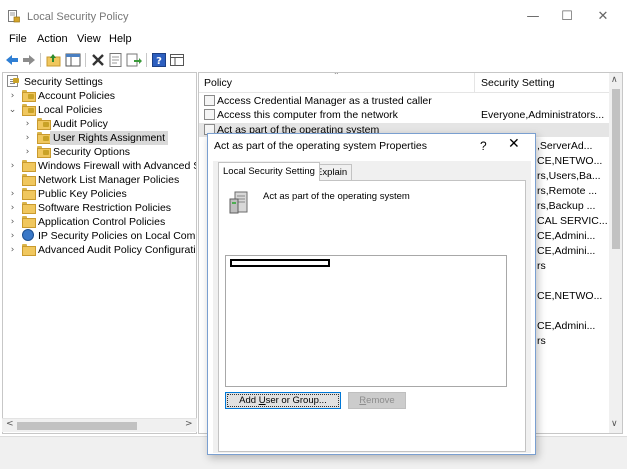 The width and height of the screenshot is (627, 469). Describe the element at coordinates (307, 115) in the screenshot. I see `policy-name: Access this computer from the network` at that location.